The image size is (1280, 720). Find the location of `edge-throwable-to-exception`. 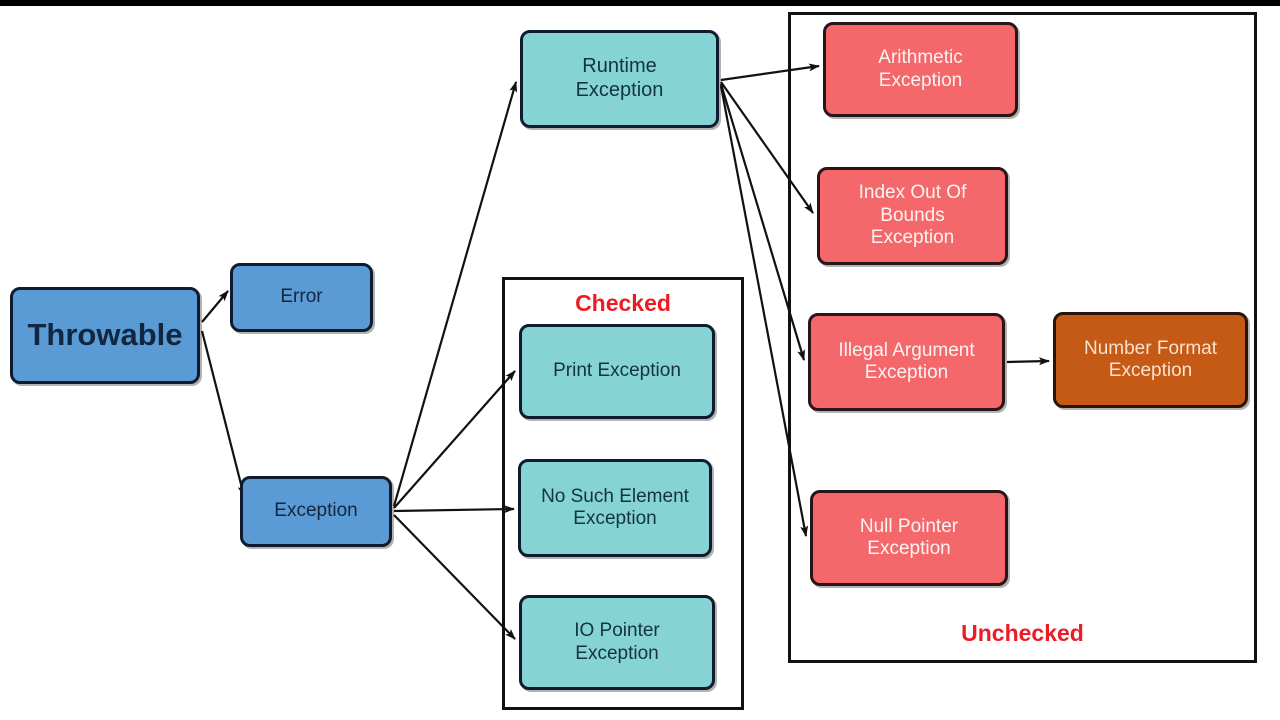

edge-throwable-to-exception is located at coordinates (223, 413).